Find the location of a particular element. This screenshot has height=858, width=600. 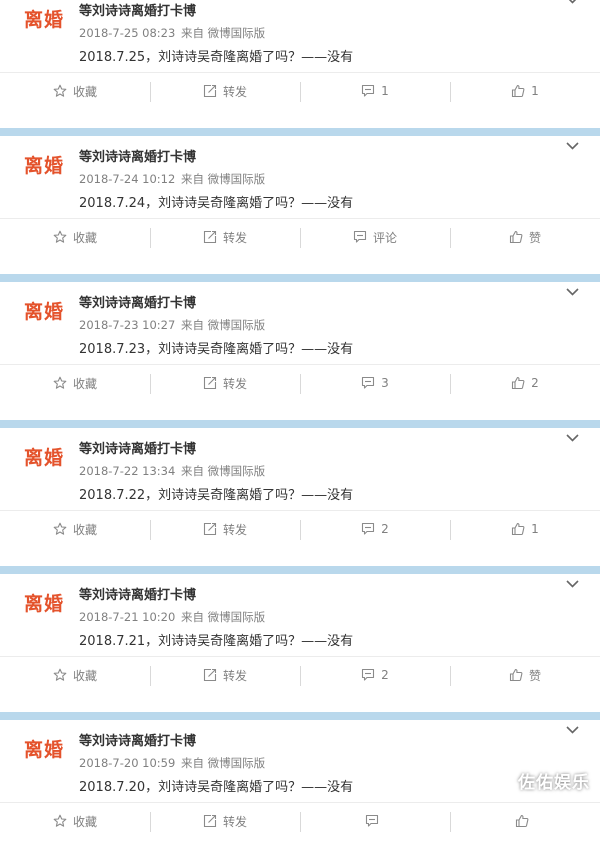

post-meta: 2018-7-20 10:59 来自 微博国际版 is located at coordinates (172, 763).